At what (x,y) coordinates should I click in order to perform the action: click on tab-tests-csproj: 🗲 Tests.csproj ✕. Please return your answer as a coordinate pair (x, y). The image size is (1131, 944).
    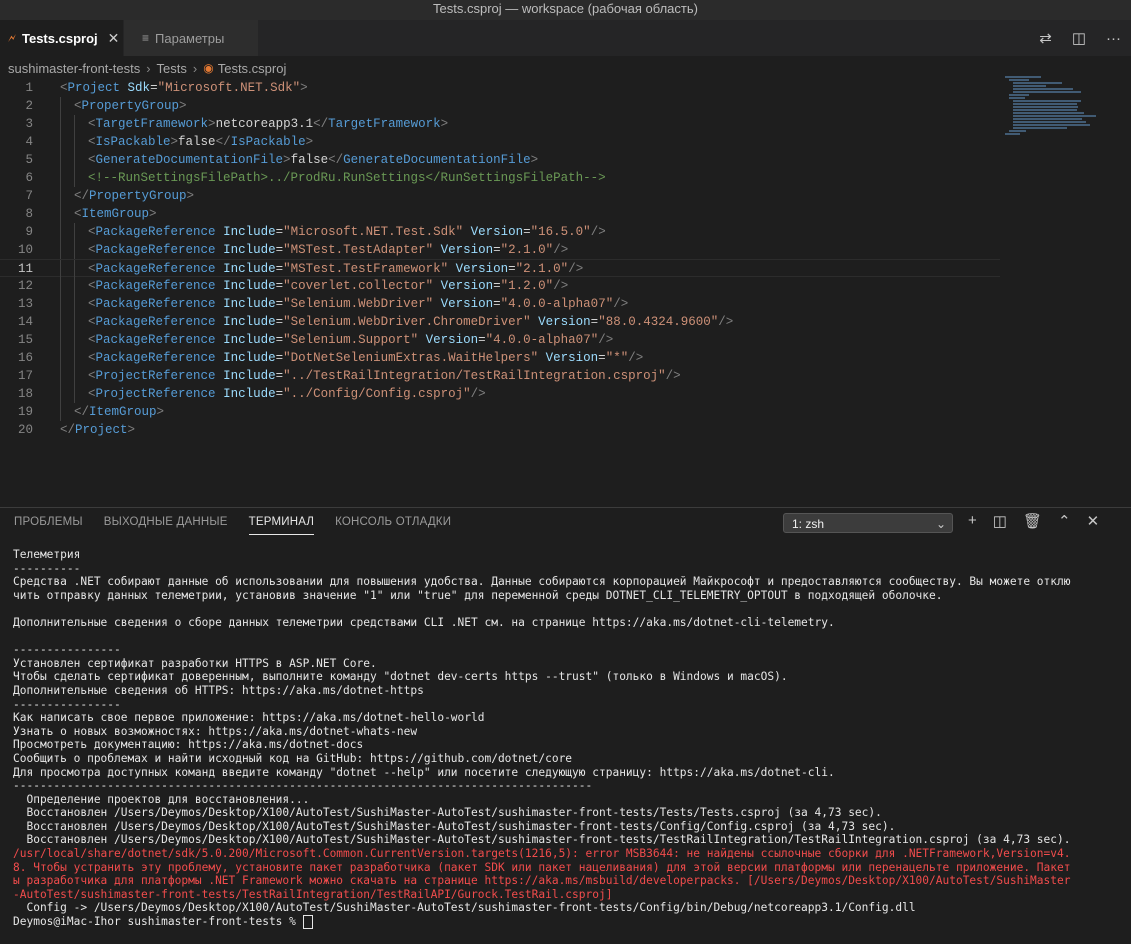
    Looking at the image, I should click on (61, 38).